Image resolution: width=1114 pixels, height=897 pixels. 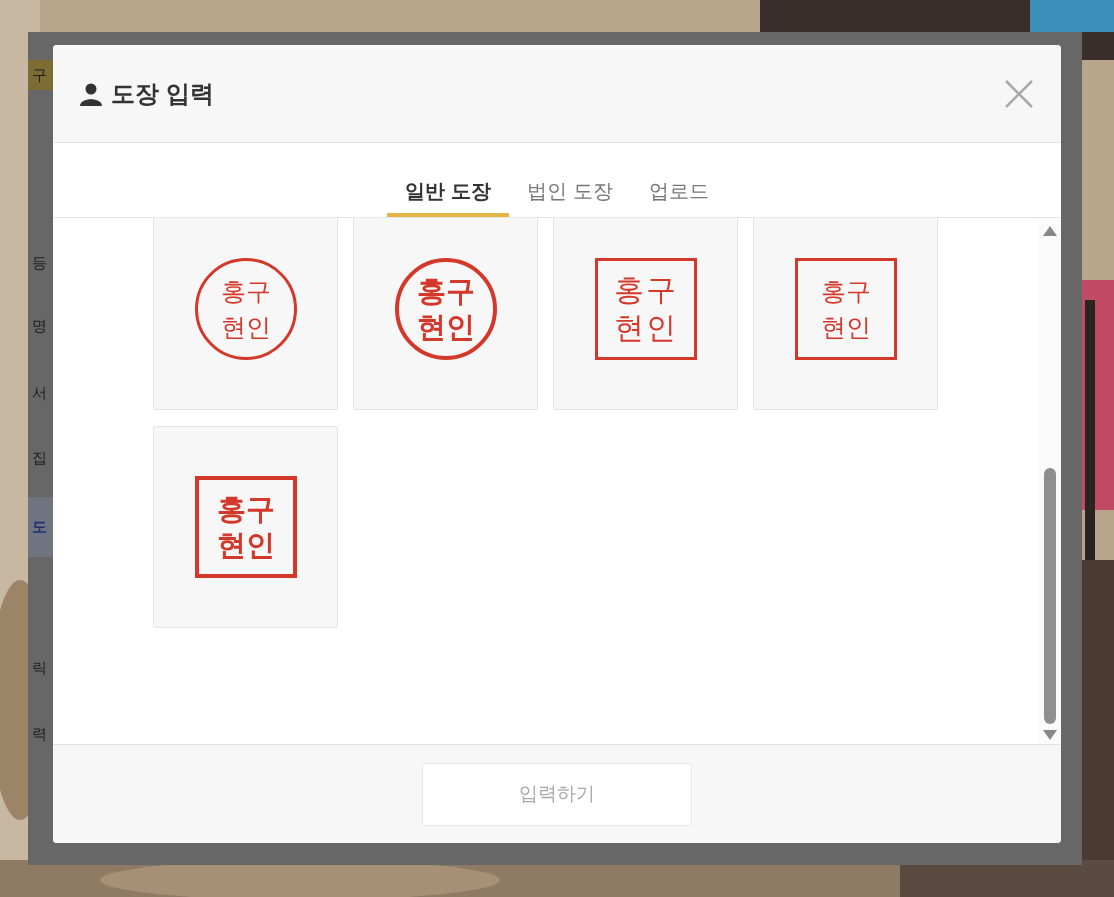 I want to click on scroll-up-icon, so click(x=1050, y=231).